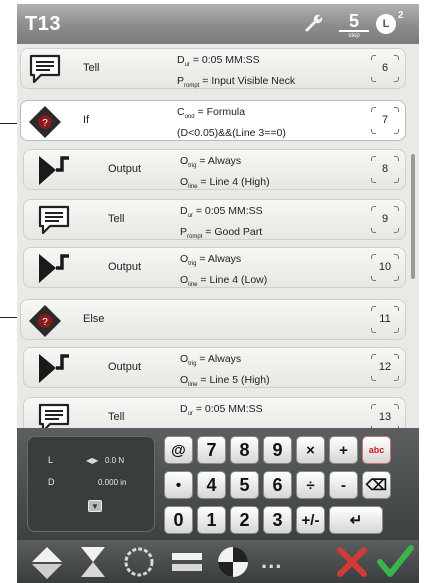  What do you see at coordinates (385, 219) in the screenshot?
I see `step-number-badge: 9` at bounding box center [385, 219].